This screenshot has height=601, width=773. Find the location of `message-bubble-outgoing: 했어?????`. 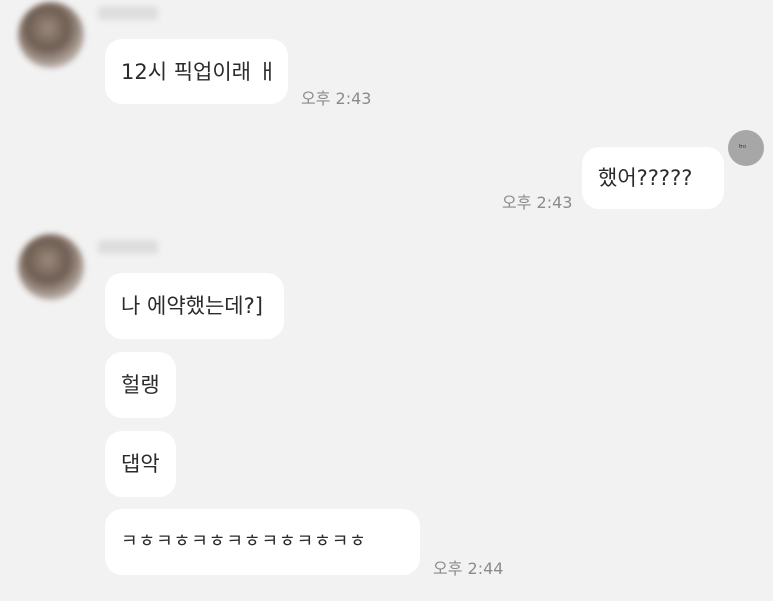

message-bubble-outgoing: 했어????? is located at coordinates (653, 178).